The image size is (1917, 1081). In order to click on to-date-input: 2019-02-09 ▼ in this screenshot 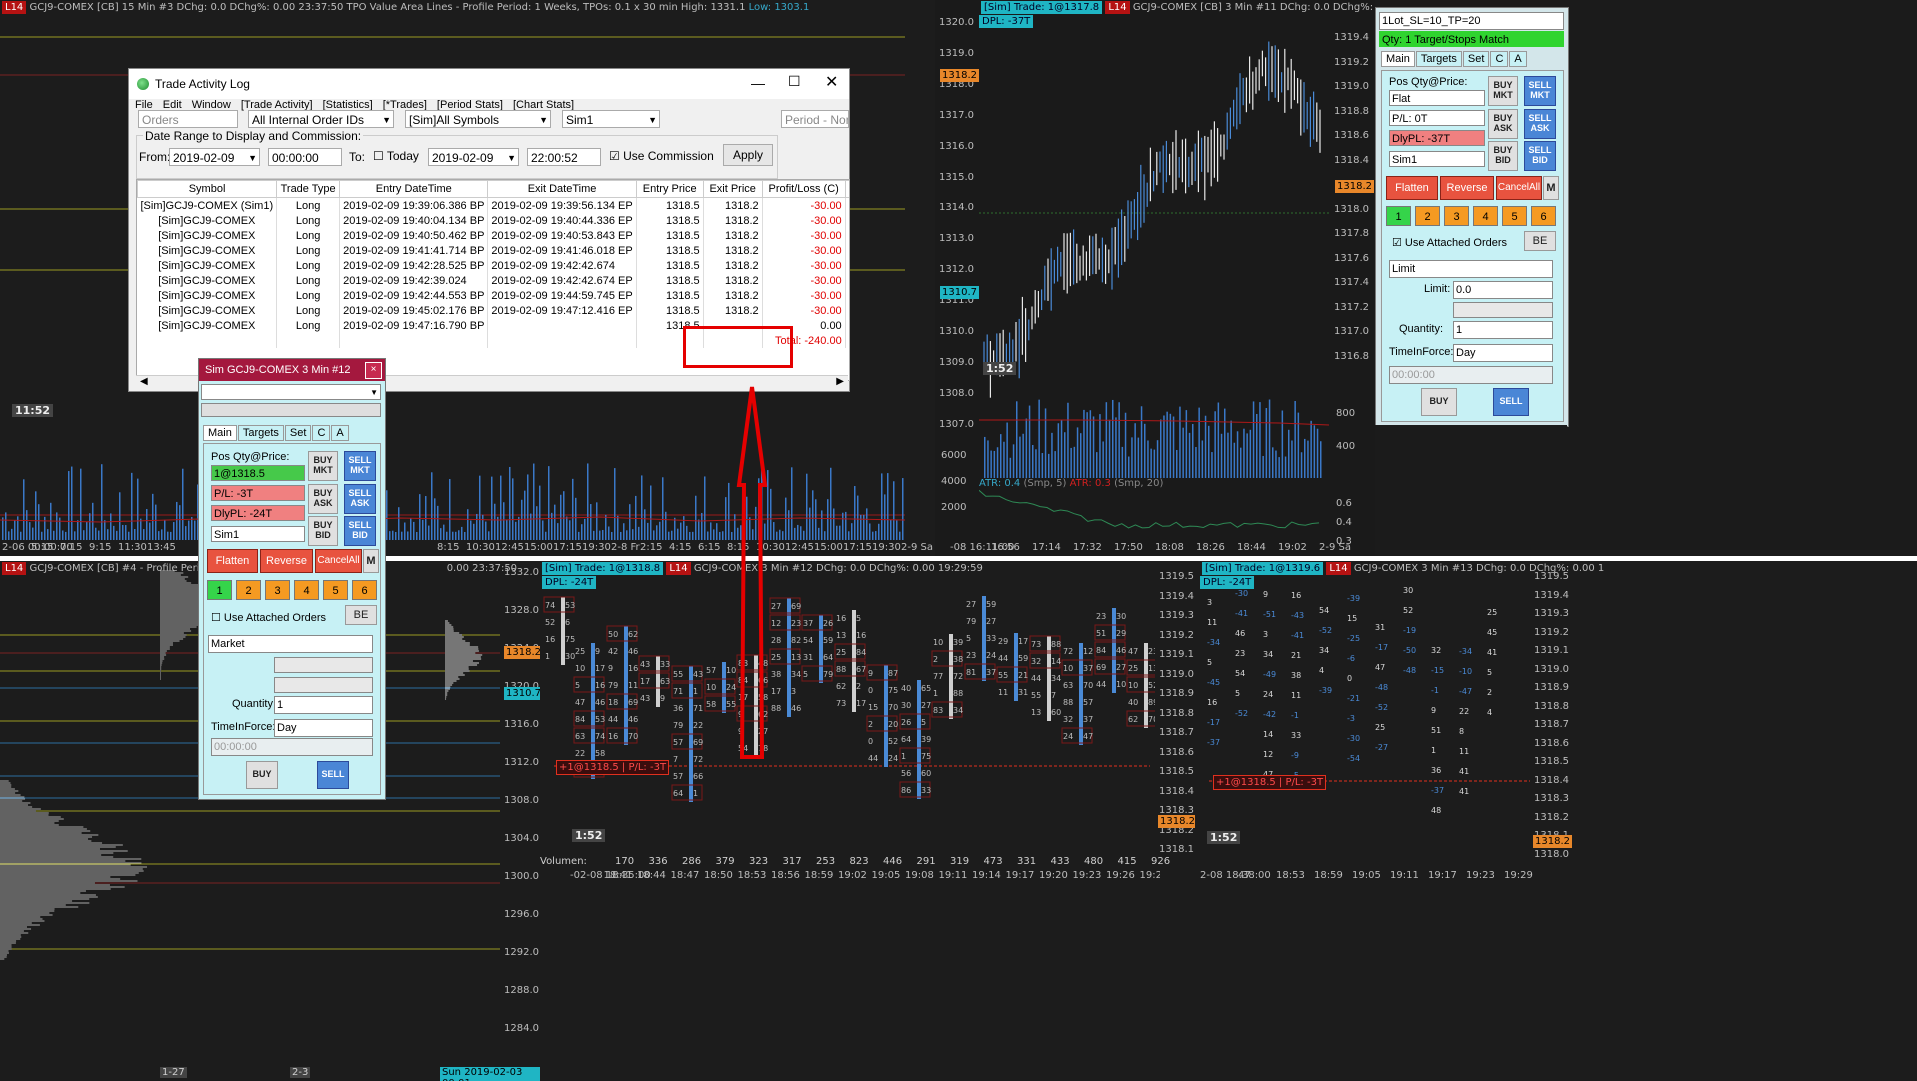, I will do `click(473, 157)`.